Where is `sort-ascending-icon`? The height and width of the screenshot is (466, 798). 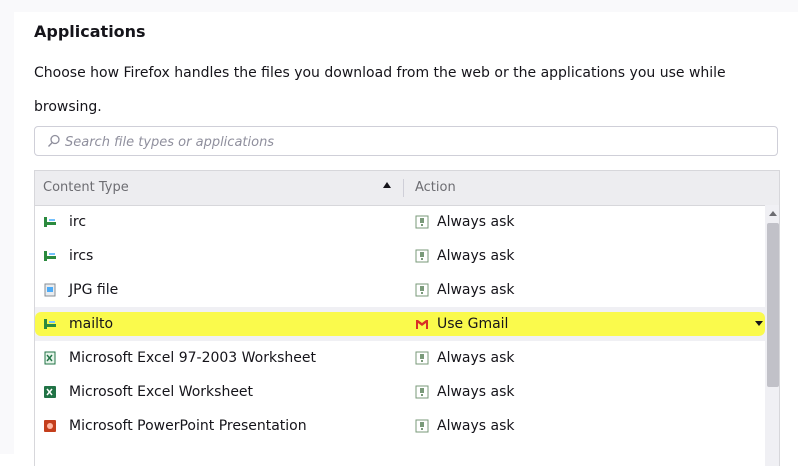
sort-ascending-icon is located at coordinates (387, 185).